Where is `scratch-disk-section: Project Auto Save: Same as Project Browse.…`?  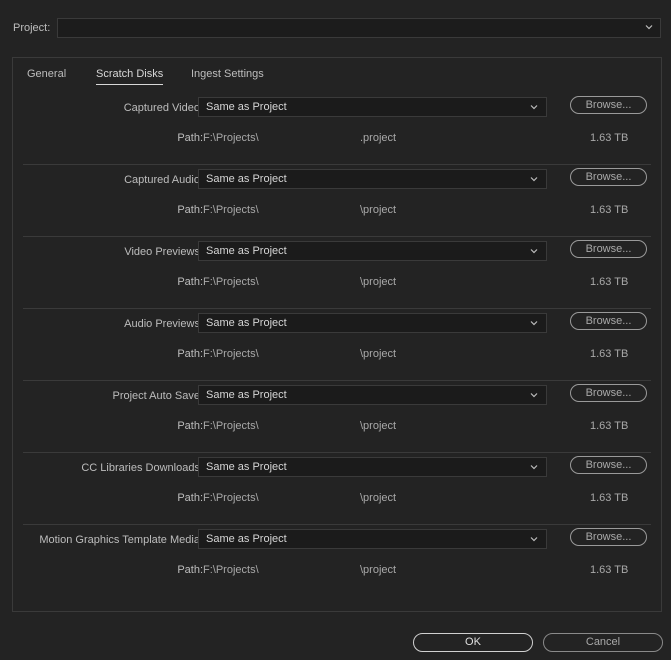
scratch-disk-section: Project Auto Save: Same as Project Browse.… is located at coordinates (337, 417).